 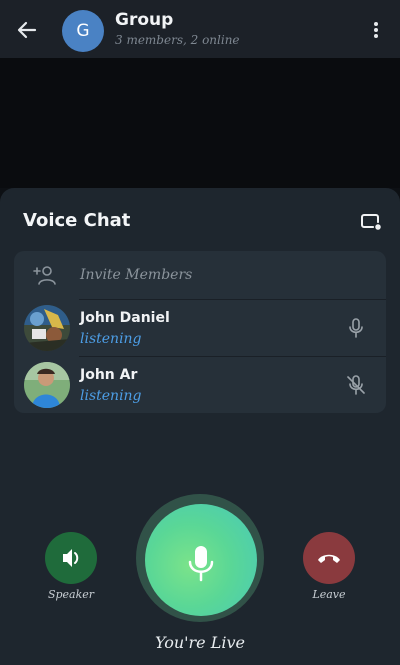 I want to click on group-avatar: G, so click(x=83, y=31).